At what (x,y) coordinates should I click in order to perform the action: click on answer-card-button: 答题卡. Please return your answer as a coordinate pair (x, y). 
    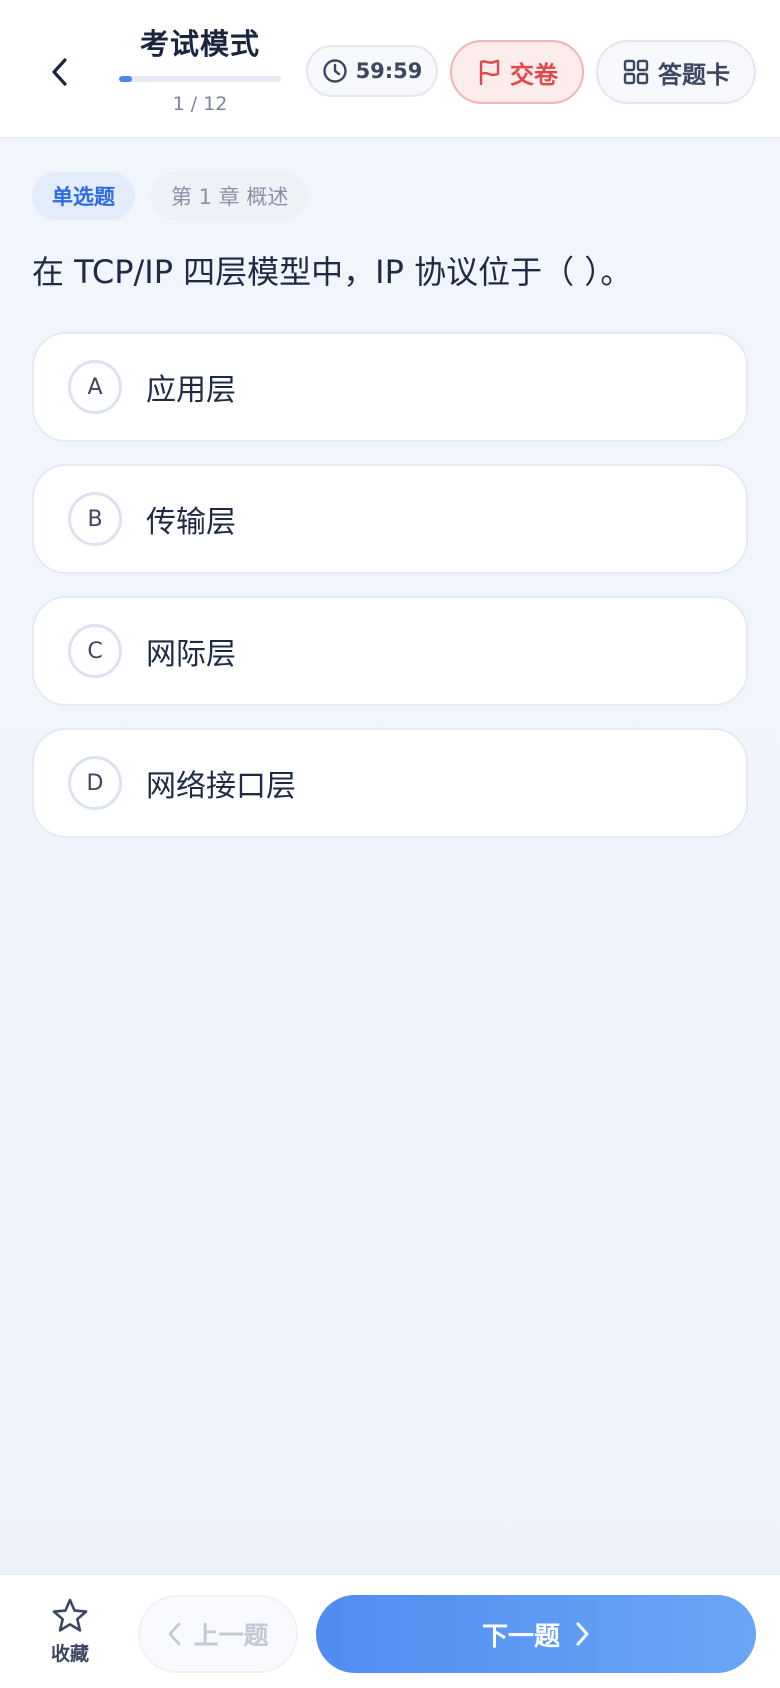
    Looking at the image, I should click on (676, 72).